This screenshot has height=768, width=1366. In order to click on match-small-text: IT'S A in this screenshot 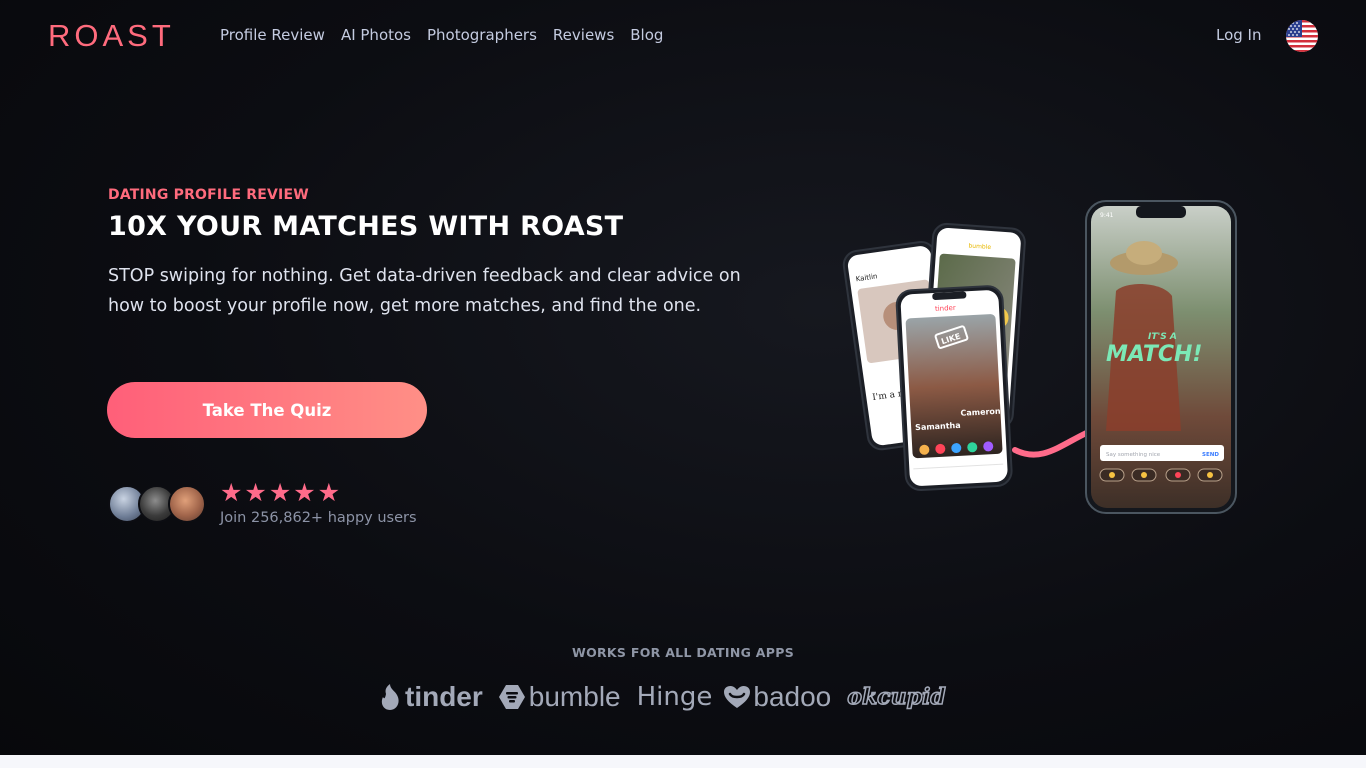, I will do `click(1162, 337)`.